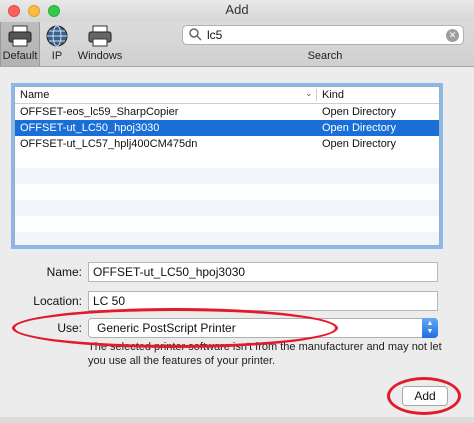  Describe the element at coordinates (109, 144) in the screenshot. I see `printer-name: OFFSET-ut_LC57_hplj400CM475dn` at that location.